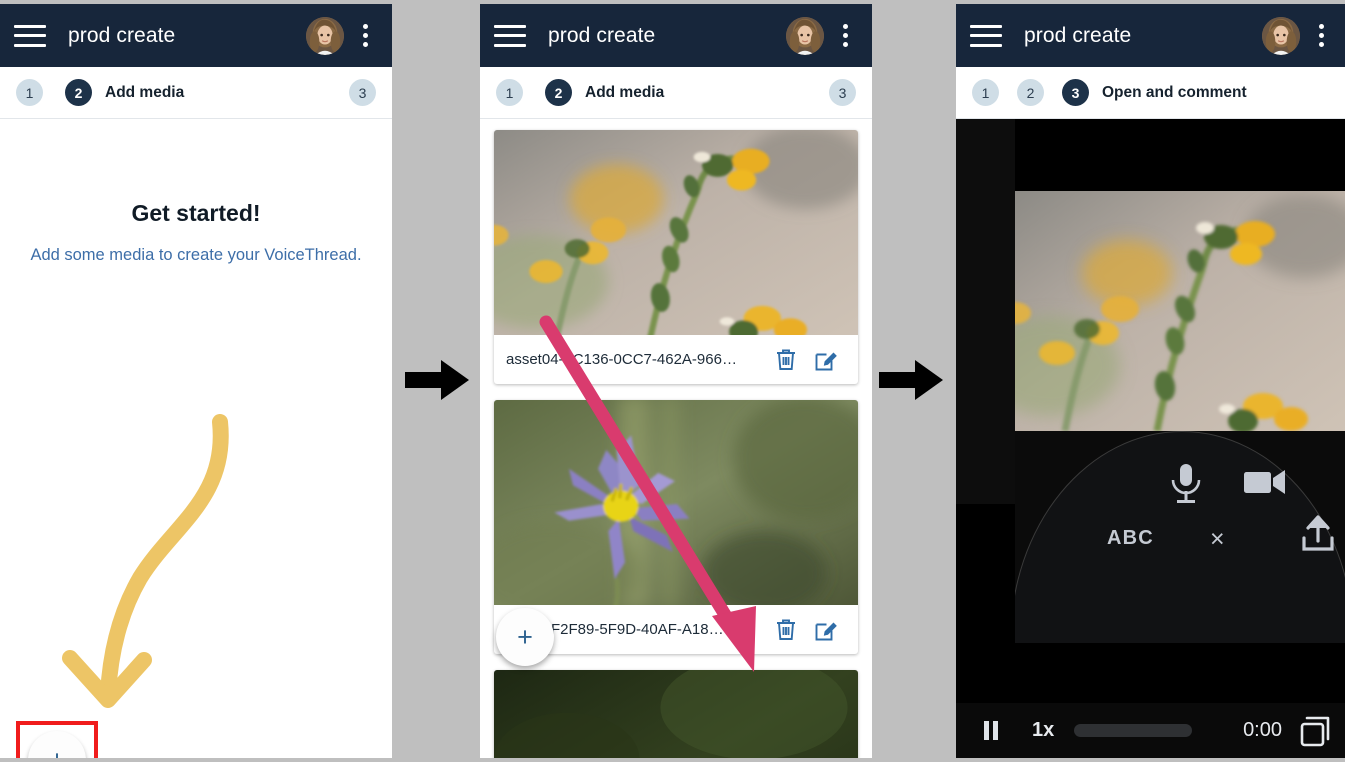 The width and height of the screenshot is (1345, 762). Describe the element at coordinates (1315, 731) in the screenshot. I see `duplicate-icon` at that location.